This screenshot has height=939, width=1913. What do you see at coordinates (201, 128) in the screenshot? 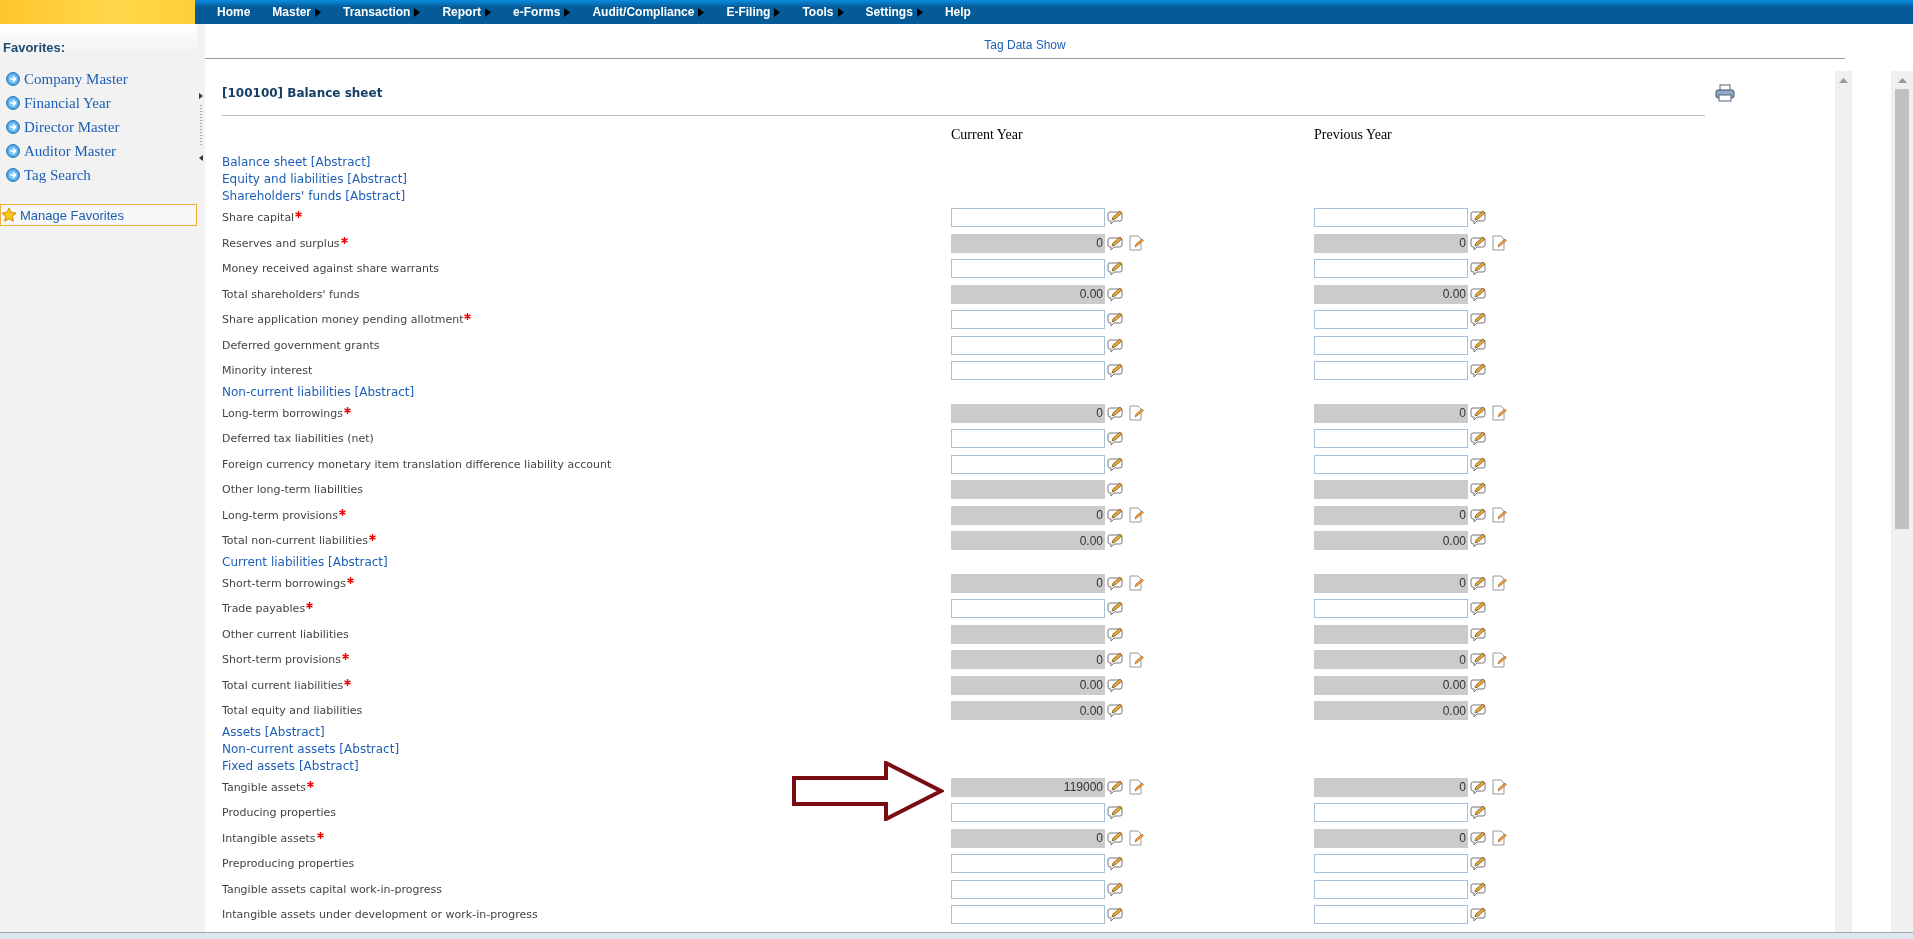
I see `splitter-handle-icon` at bounding box center [201, 128].